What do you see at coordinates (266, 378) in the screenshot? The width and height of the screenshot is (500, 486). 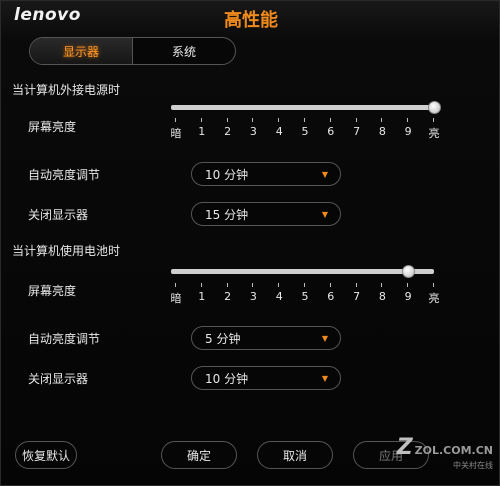 I see `battery-display-off-select: 10 分钟 ▼` at bounding box center [266, 378].